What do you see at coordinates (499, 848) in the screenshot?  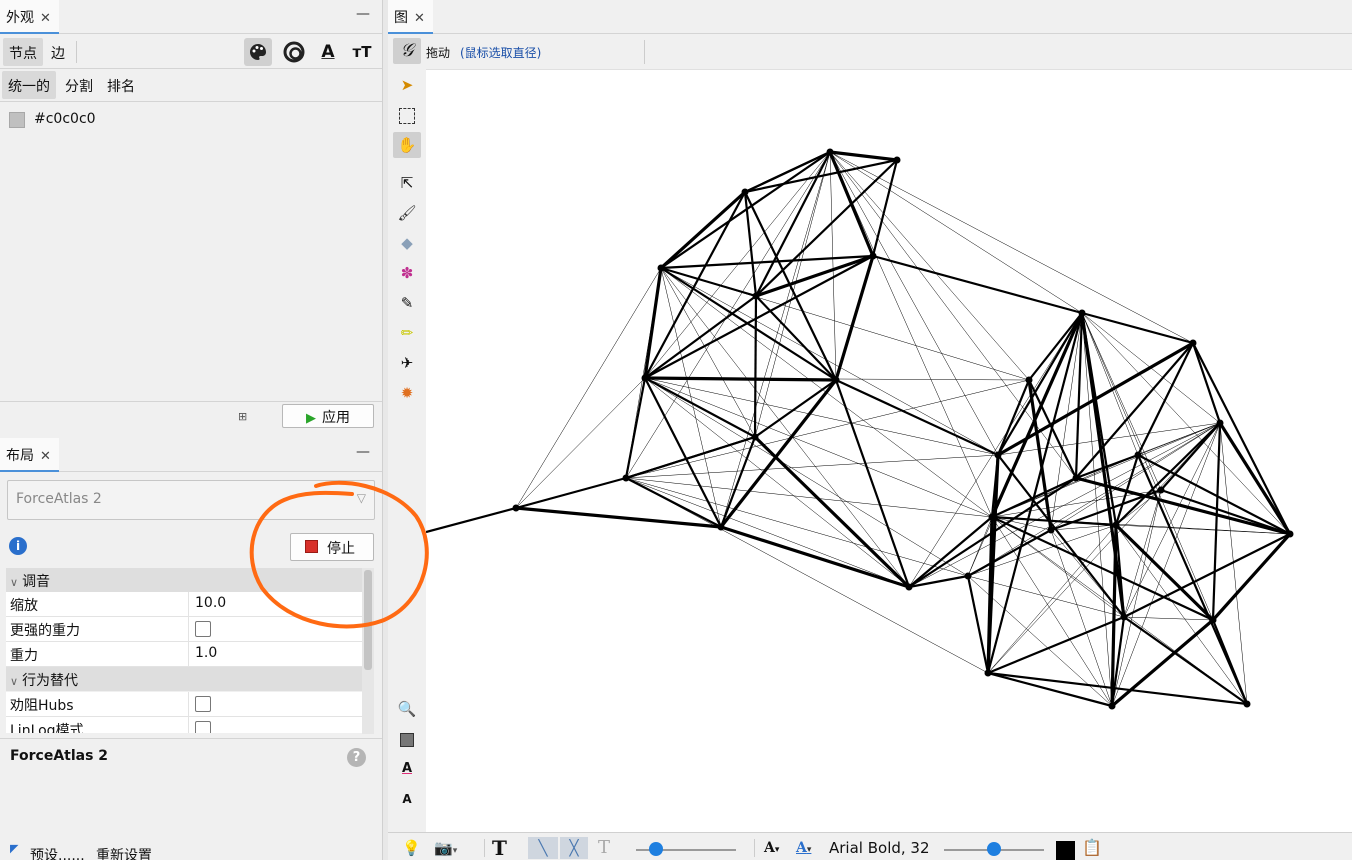 I see `show-labels-icon: T` at bounding box center [499, 848].